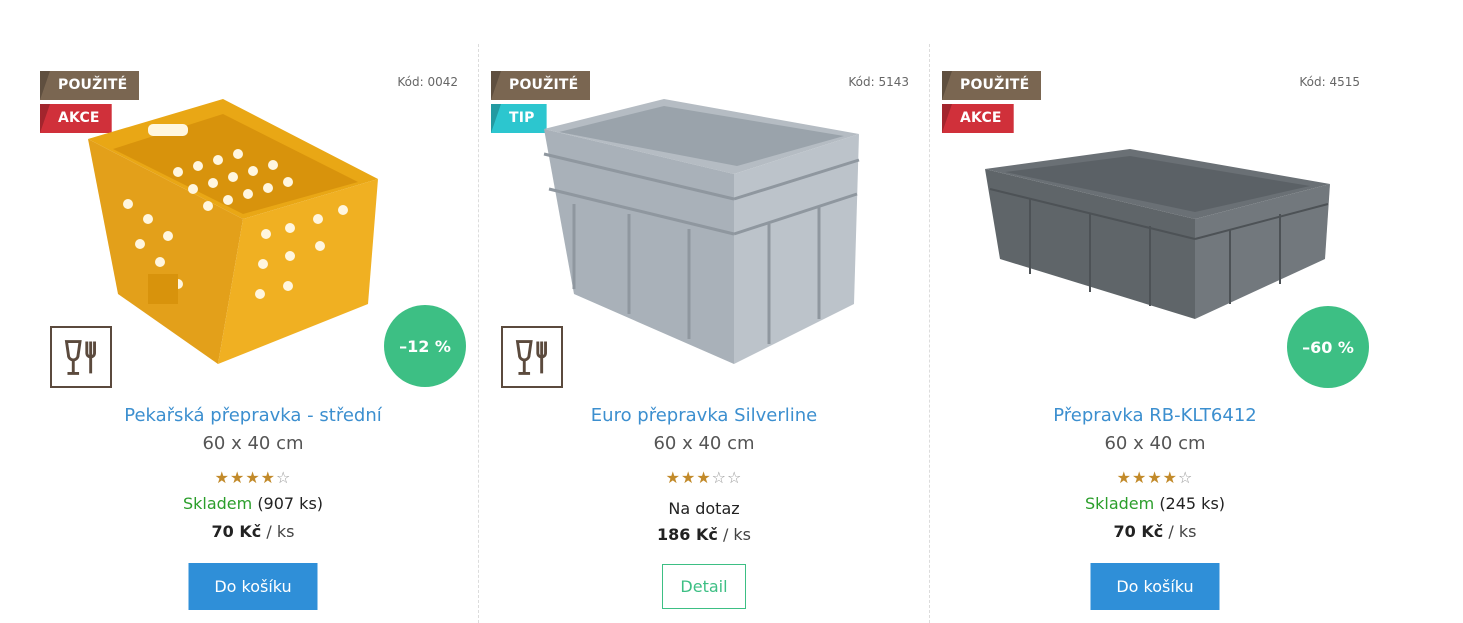 The height and width of the screenshot is (623, 1463). What do you see at coordinates (427, 82) in the screenshot?
I see `product-code: Kód: 0042` at bounding box center [427, 82].